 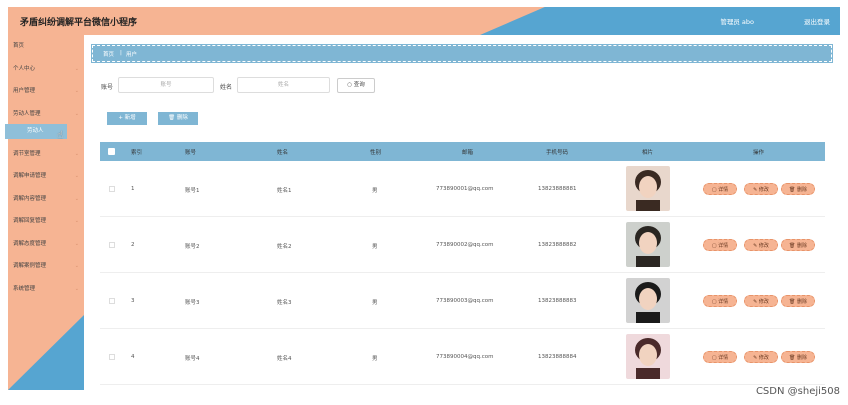 I want to click on batch-delete-button: 🗑 删除, so click(x=178, y=118).